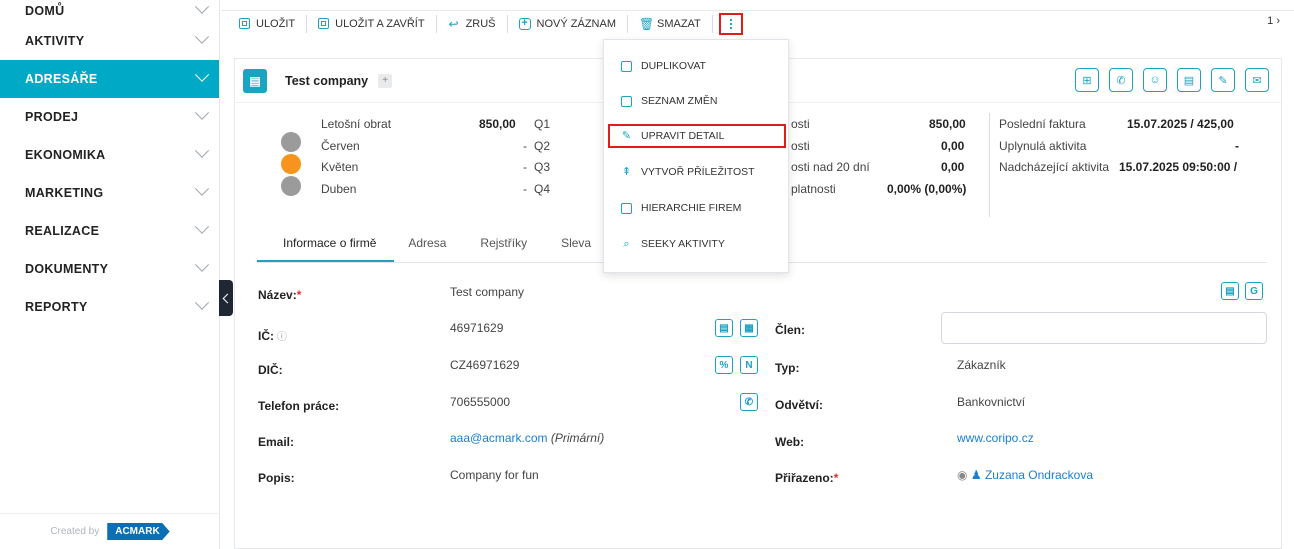 The height and width of the screenshot is (549, 1294). What do you see at coordinates (1237, 146) in the screenshot?
I see `stat-value: -` at bounding box center [1237, 146].